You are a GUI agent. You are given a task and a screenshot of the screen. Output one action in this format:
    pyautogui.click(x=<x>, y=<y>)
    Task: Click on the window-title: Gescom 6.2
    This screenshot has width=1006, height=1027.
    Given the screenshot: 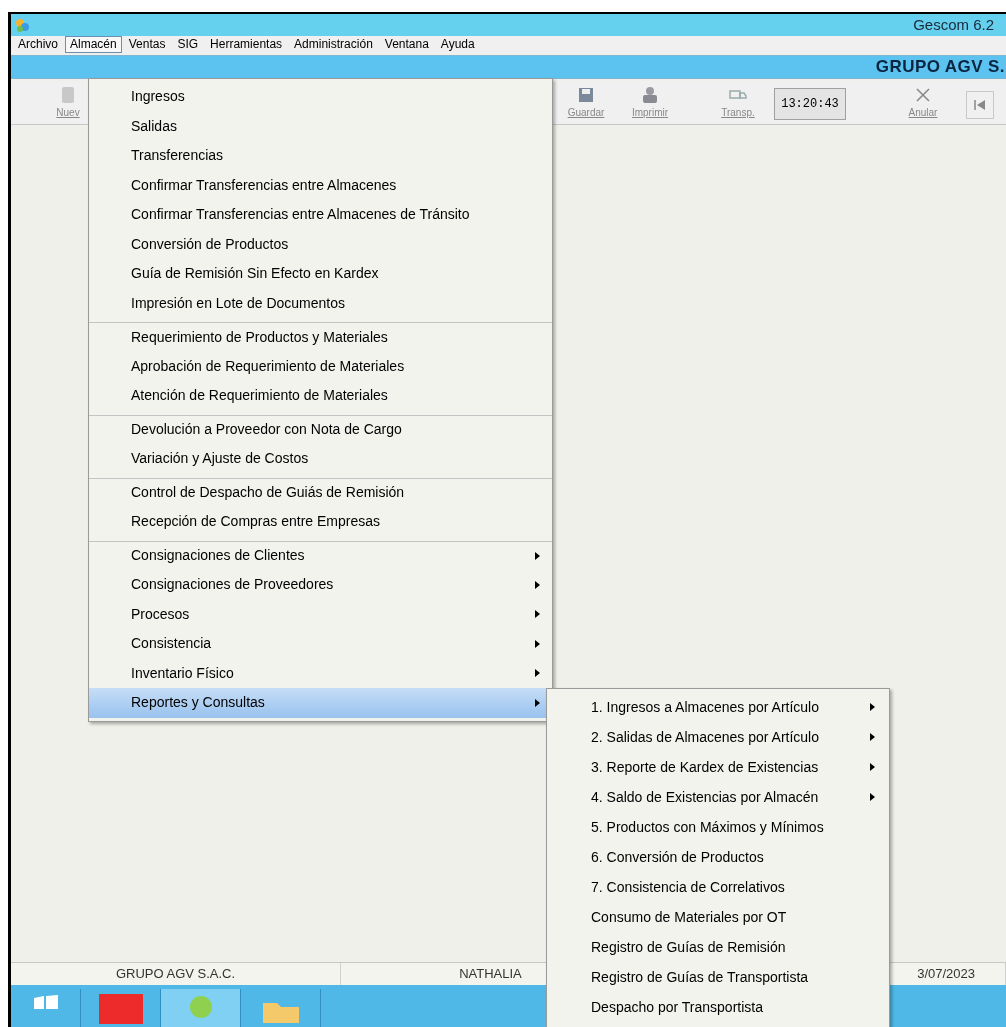 What is the action you would take?
    pyautogui.click(x=953, y=24)
    